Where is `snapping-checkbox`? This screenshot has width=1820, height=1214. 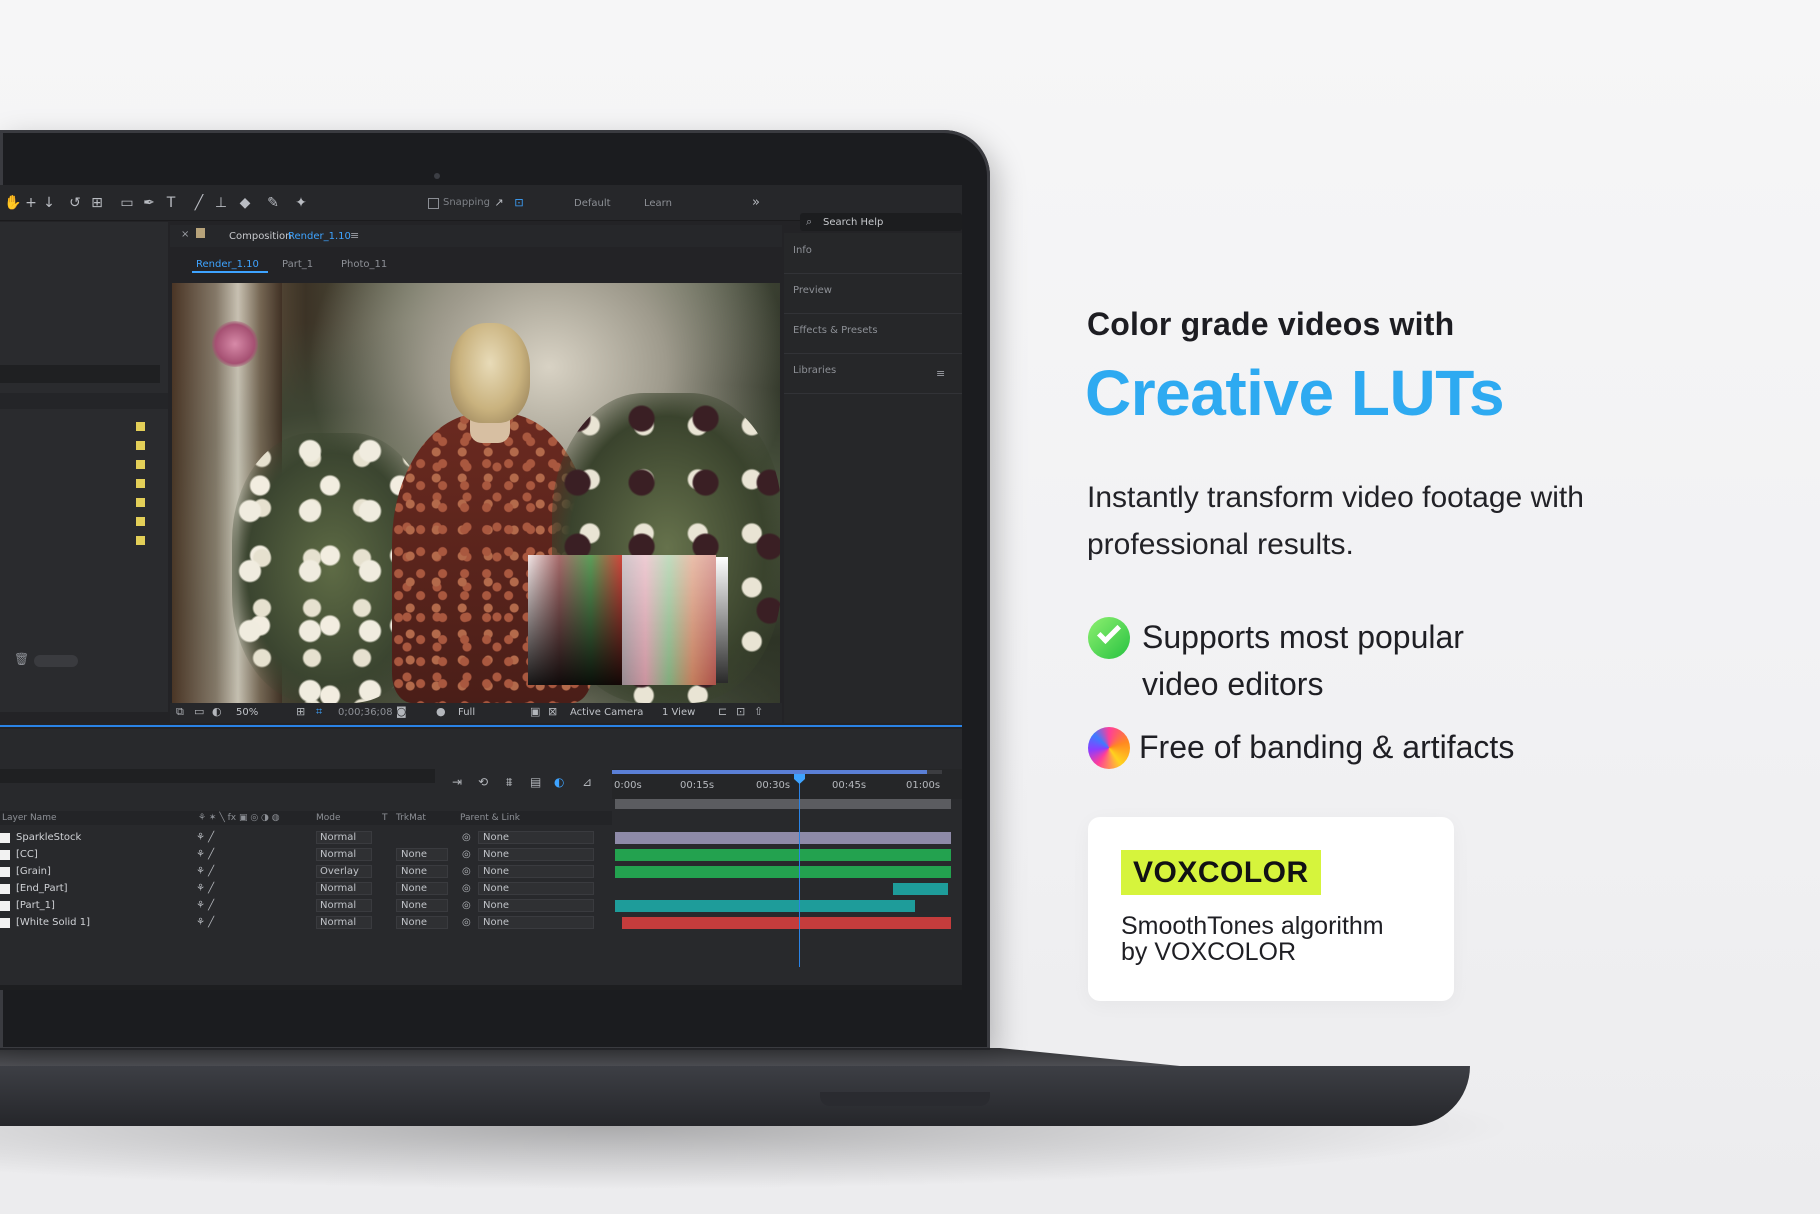
snapping-checkbox is located at coordinates (433, 203).